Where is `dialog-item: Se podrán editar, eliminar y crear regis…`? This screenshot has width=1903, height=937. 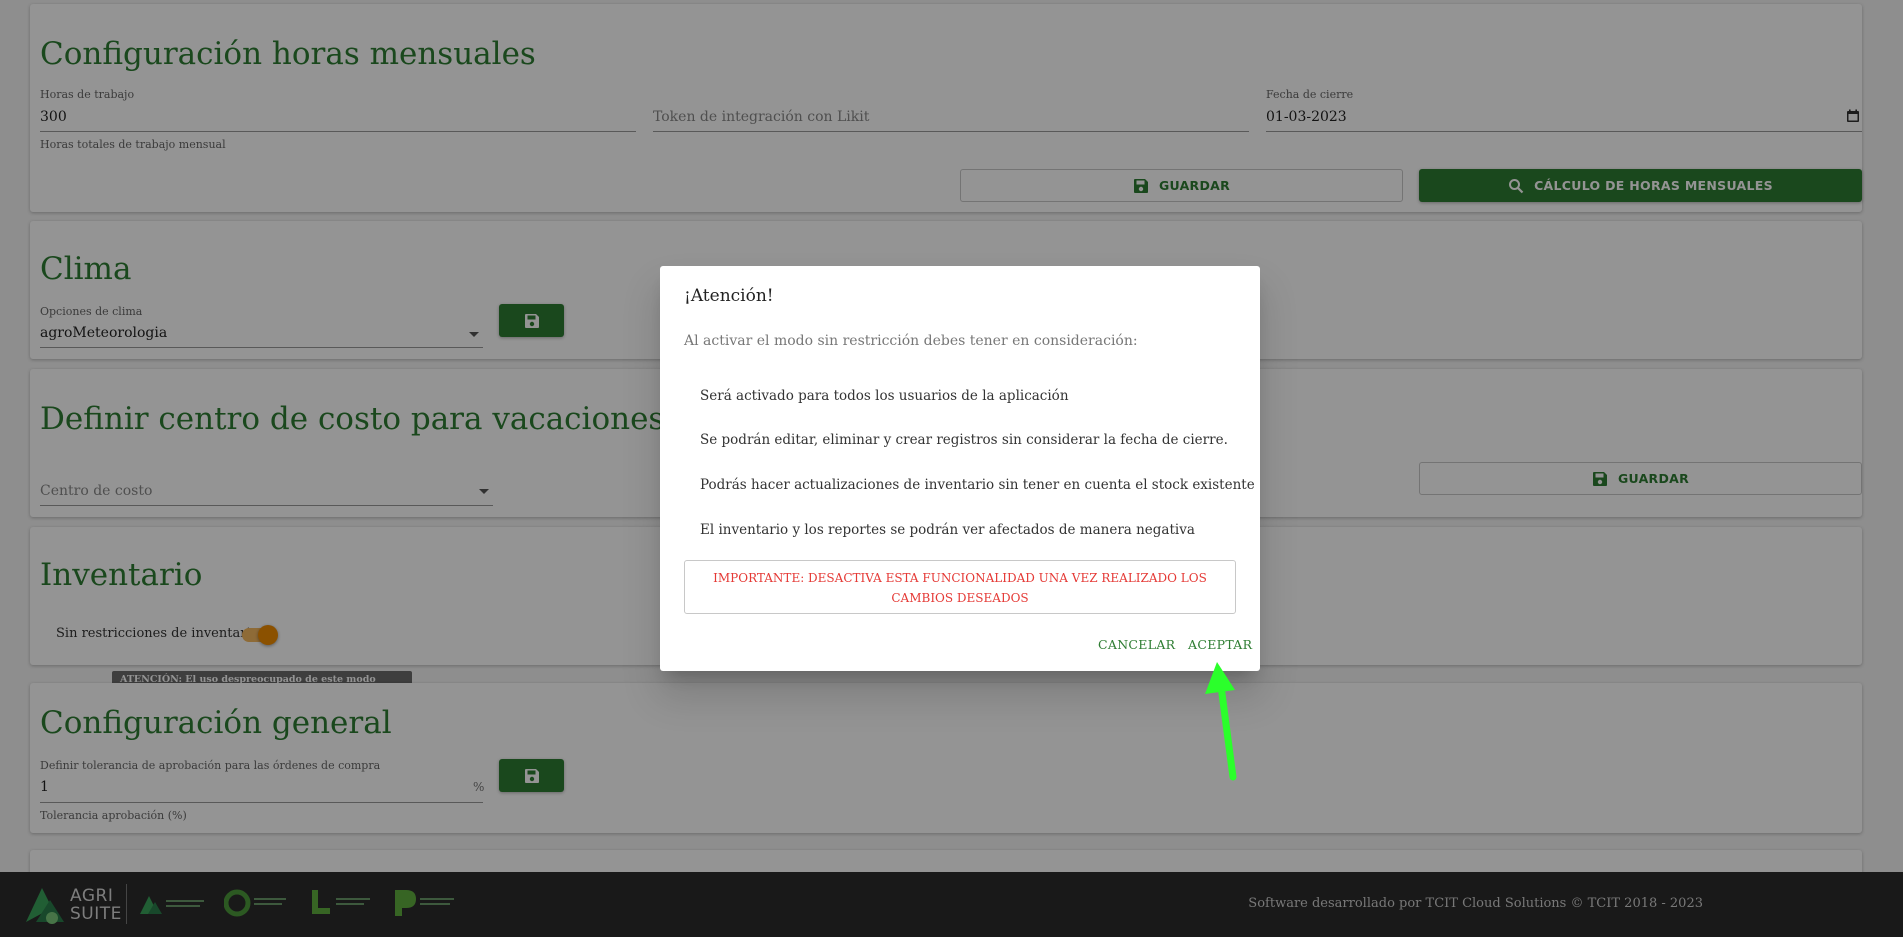 dialog-item: Se podrán editar, eliminar y crear regis… is located at coordinates (964, 440).